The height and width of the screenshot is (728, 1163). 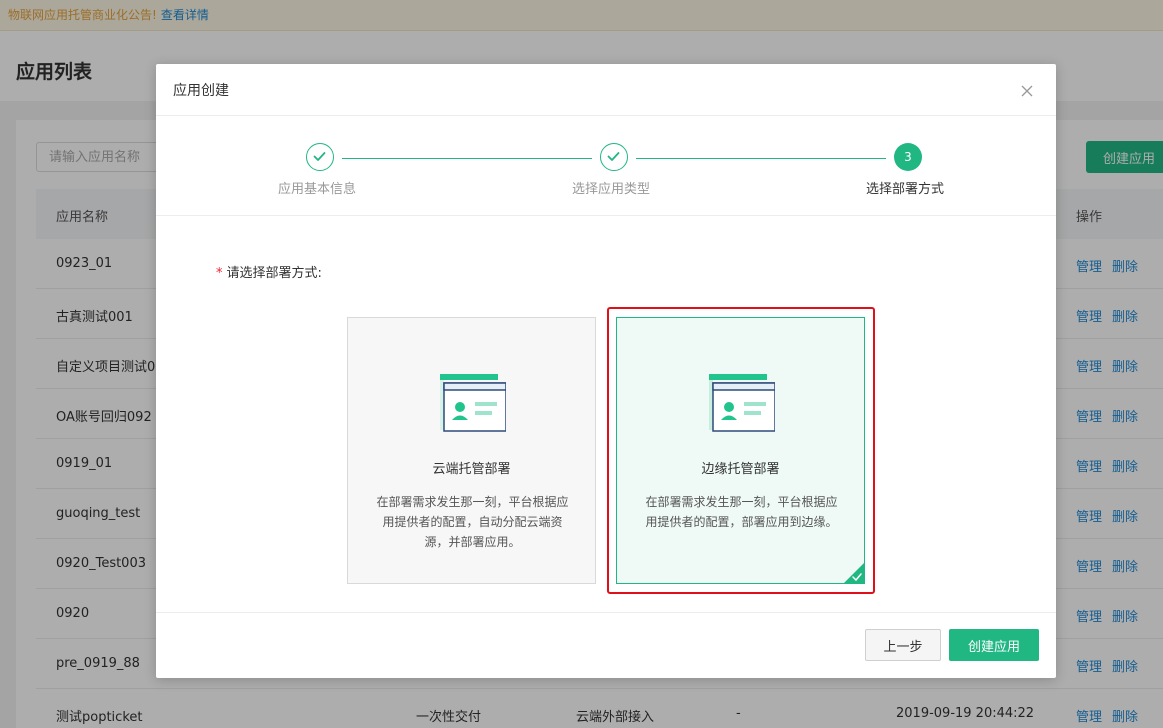 What do you see at coordinates (614, 157) in the screenshot?
I see `step-2-done-icon` at bounding box center [614, 157].